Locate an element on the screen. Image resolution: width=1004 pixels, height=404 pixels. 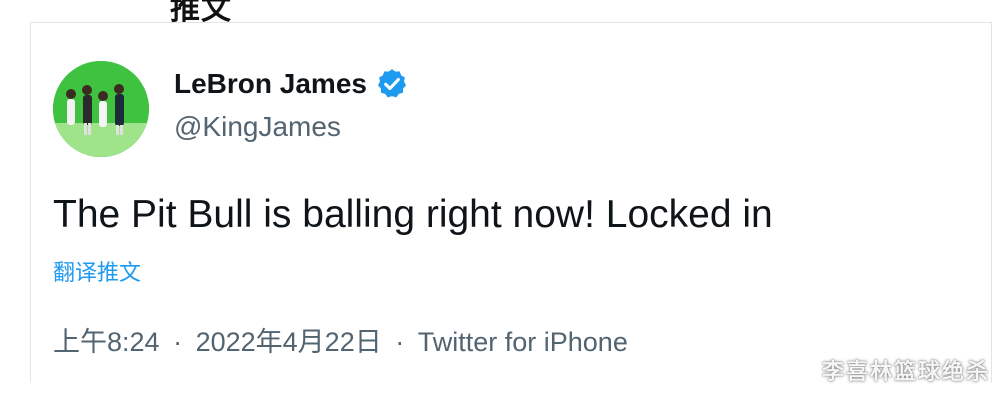
author-name-row: LeBron James is located at coordinates (291, 84).